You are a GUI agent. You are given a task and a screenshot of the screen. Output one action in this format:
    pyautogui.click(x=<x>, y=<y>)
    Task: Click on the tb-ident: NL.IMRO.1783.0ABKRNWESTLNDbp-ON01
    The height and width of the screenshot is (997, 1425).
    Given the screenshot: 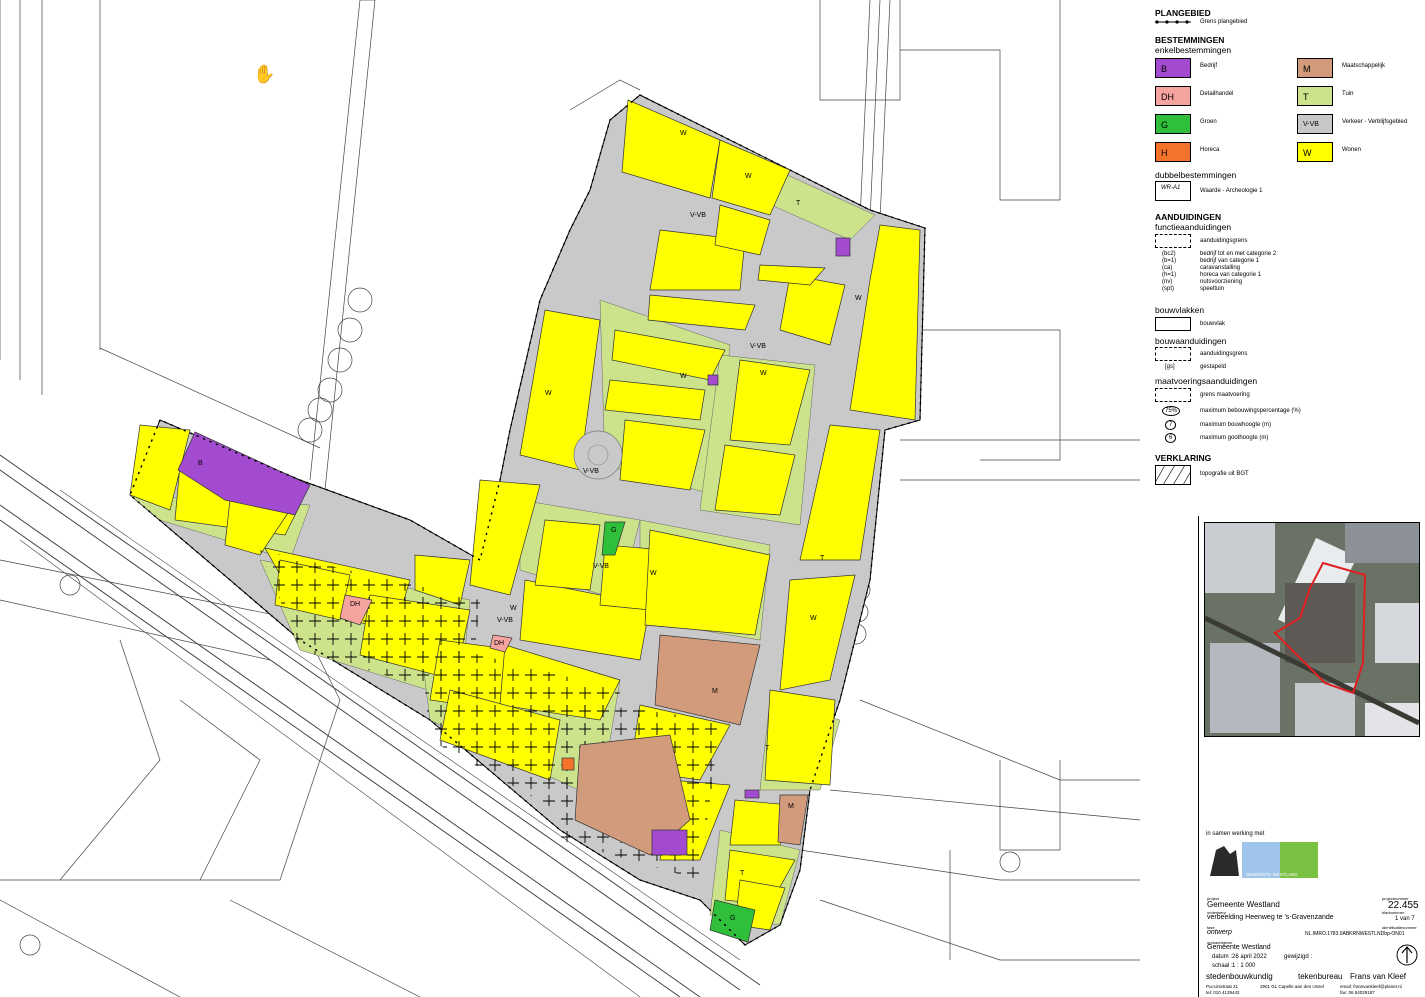 What is the action you would take?
    pyautogui.click(x=1355, y=934)
    